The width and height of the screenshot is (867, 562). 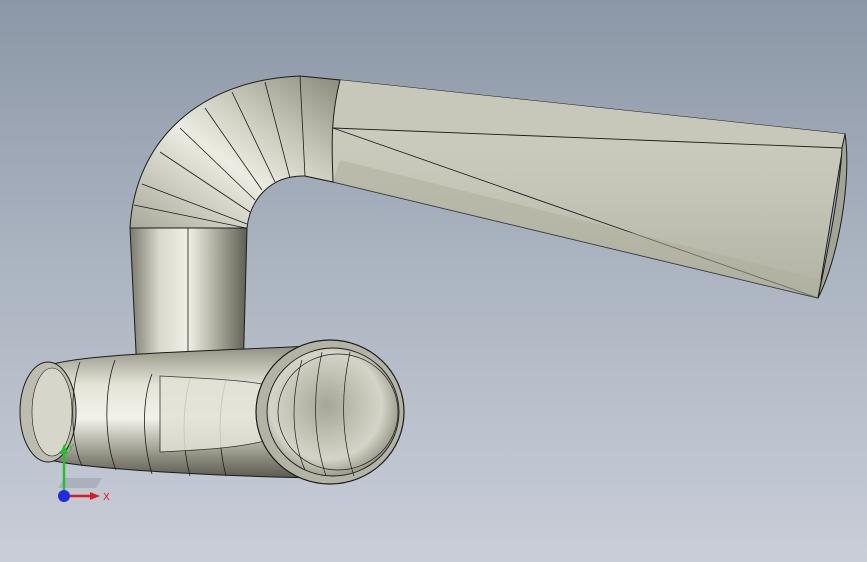 I want to click on x-axis-arrow, so click(x=95, y=496).